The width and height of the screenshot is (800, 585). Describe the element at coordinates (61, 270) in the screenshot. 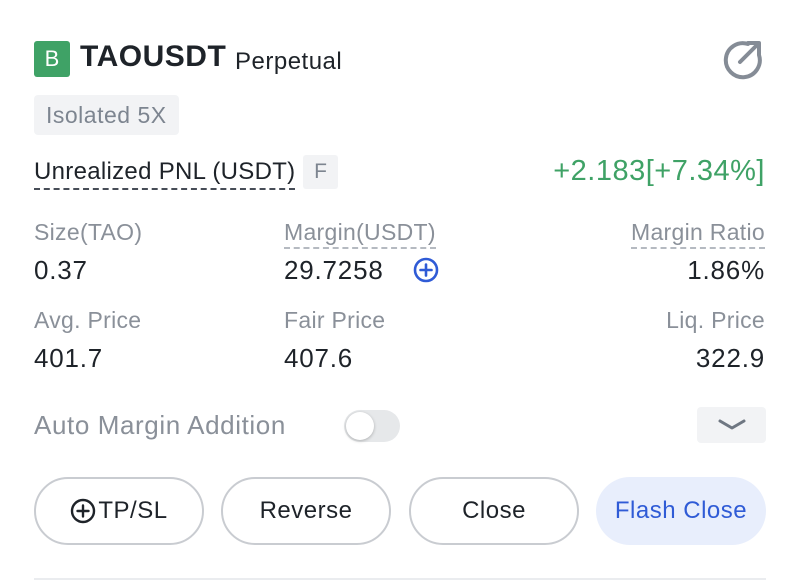

I see `size-value: 0.37` at that location.